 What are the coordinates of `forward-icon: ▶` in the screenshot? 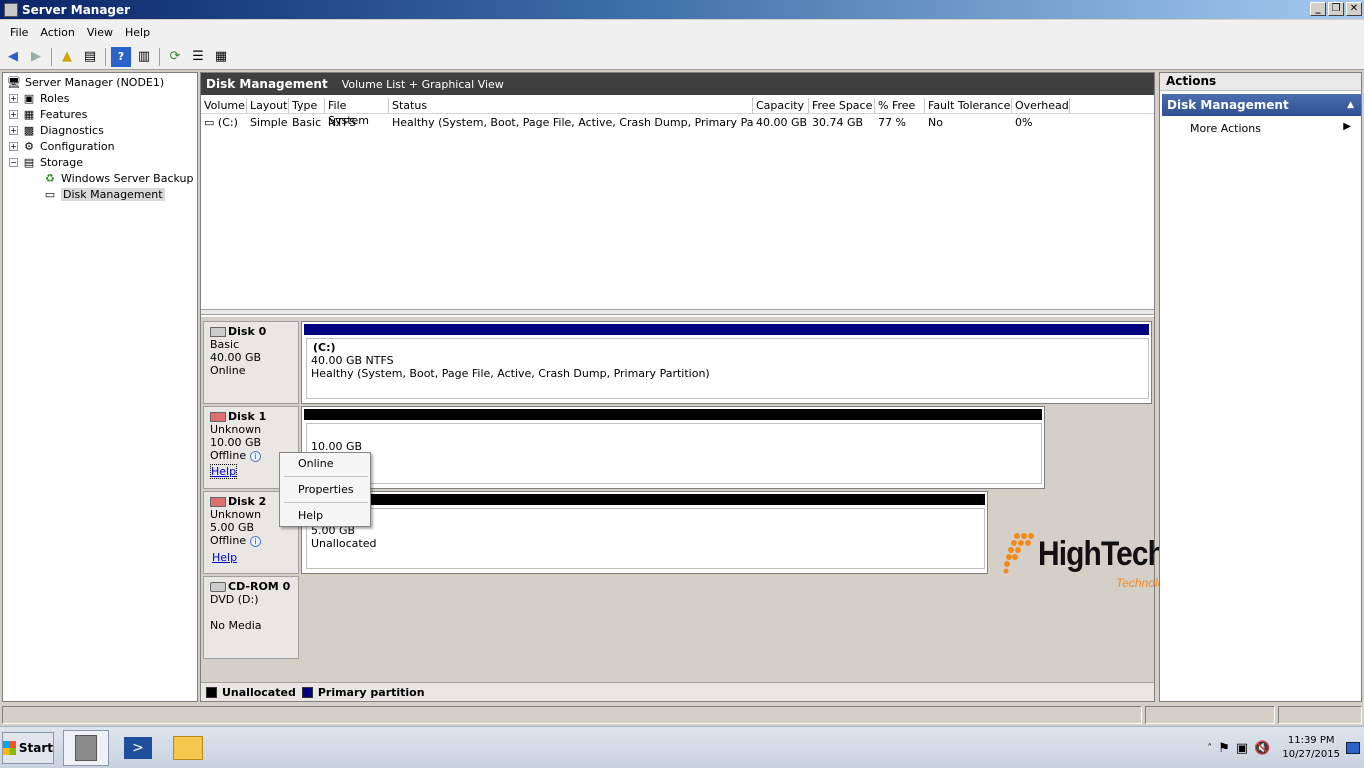 It's located at (36, 57).